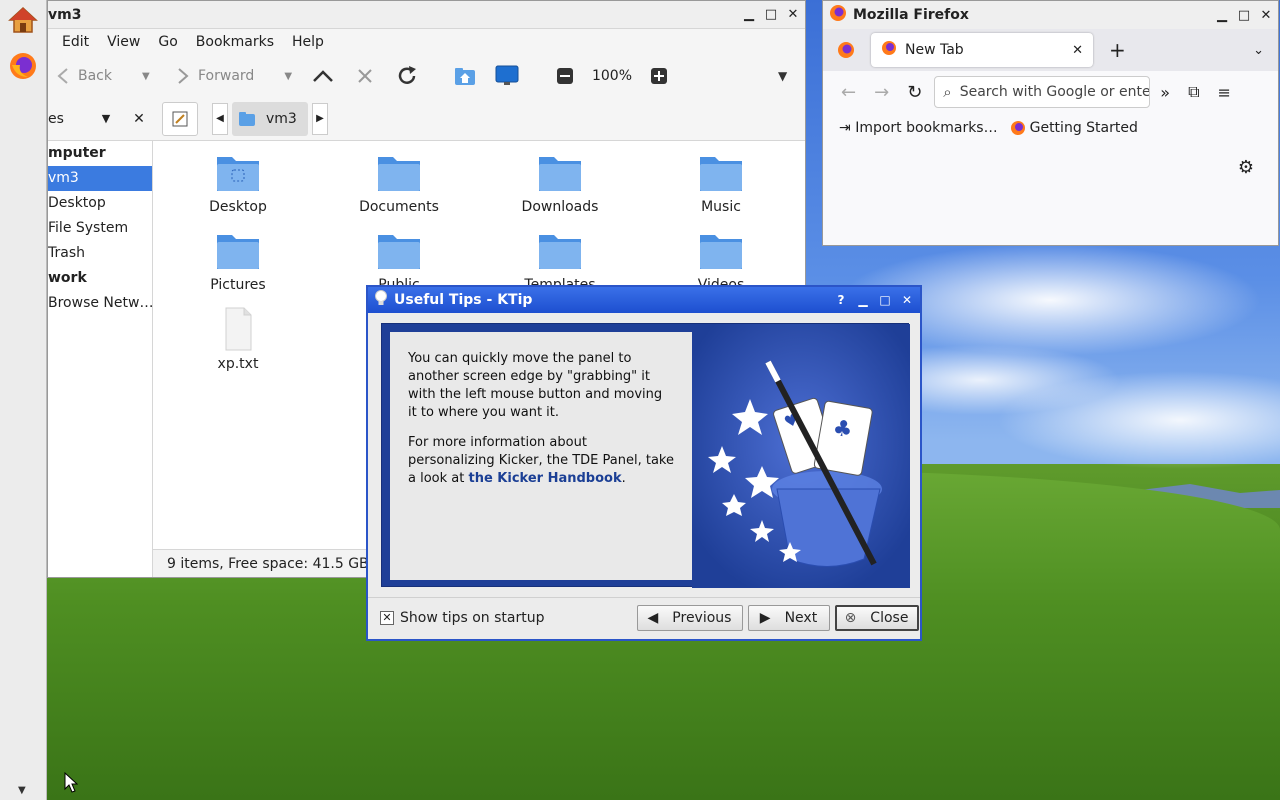 The height and width of the screenshot is (800, 1280). I want to click on reload-button, so click(407, 76).